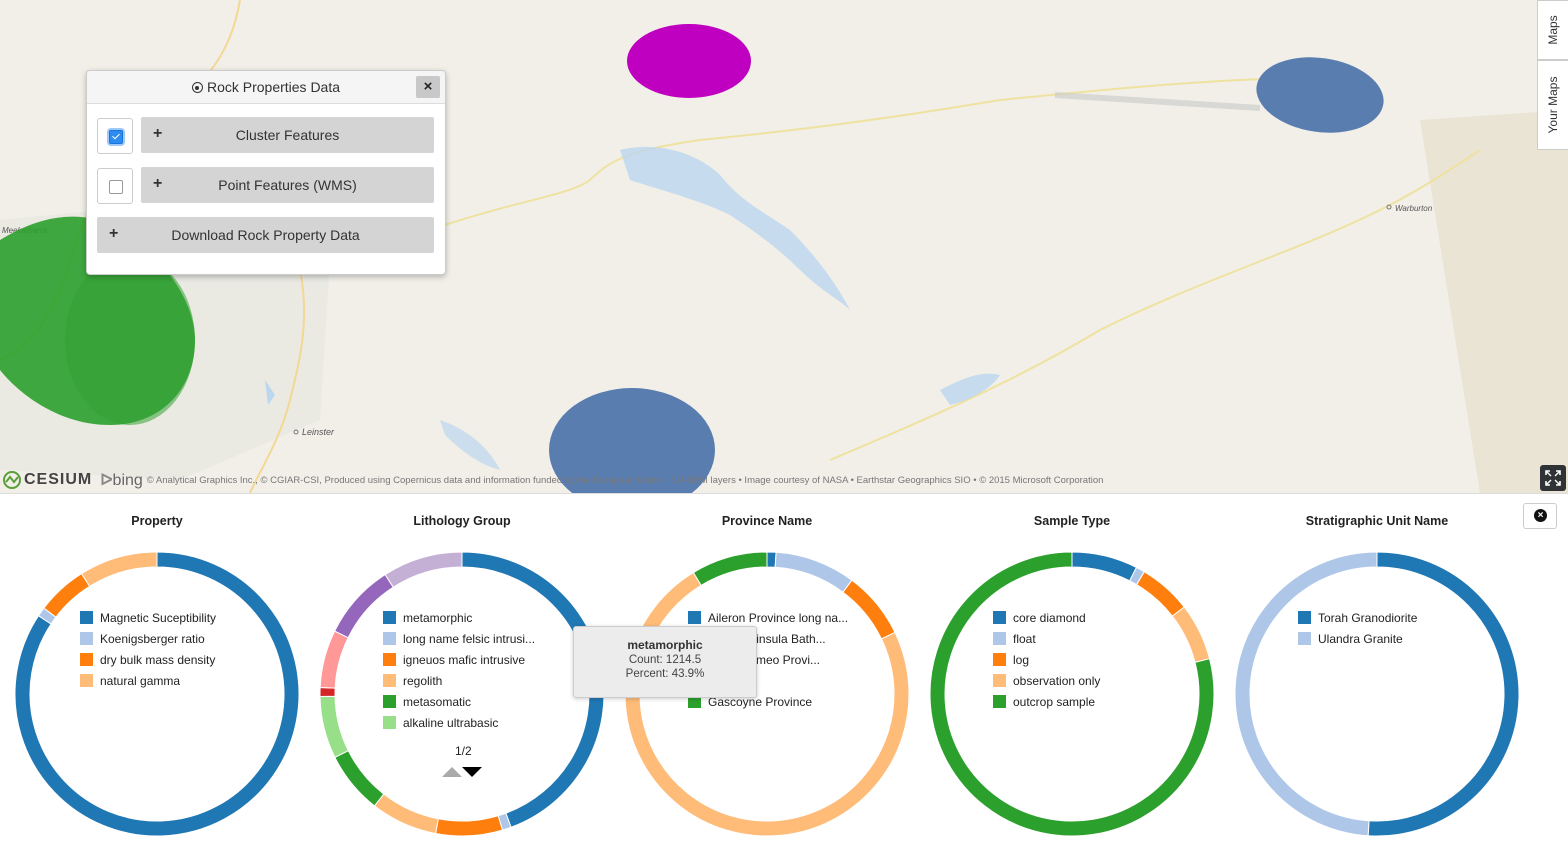 The image size is (1568, 849). What do you see at coordinates (767, 521) in the screenshot?
I see `chart-title: Province Name` at bounding box center [767, 521].